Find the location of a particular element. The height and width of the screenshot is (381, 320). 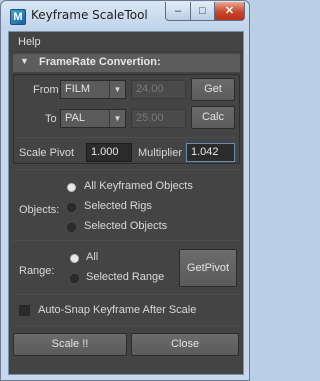

window-title: Keyframe ScaleTool is located at coordinates (89, 15).